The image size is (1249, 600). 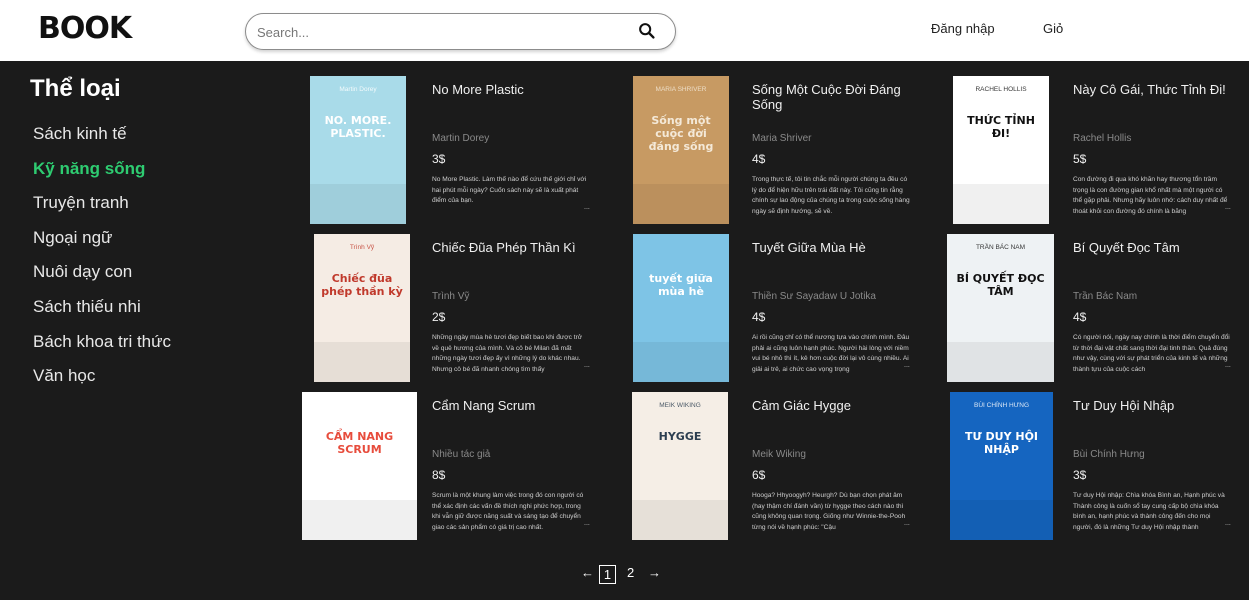 What do you see at coordinates (514, 405) in the screenshot?
I see `book-title: Cẩm Nang Scrum` at bounding box center [514, 405].